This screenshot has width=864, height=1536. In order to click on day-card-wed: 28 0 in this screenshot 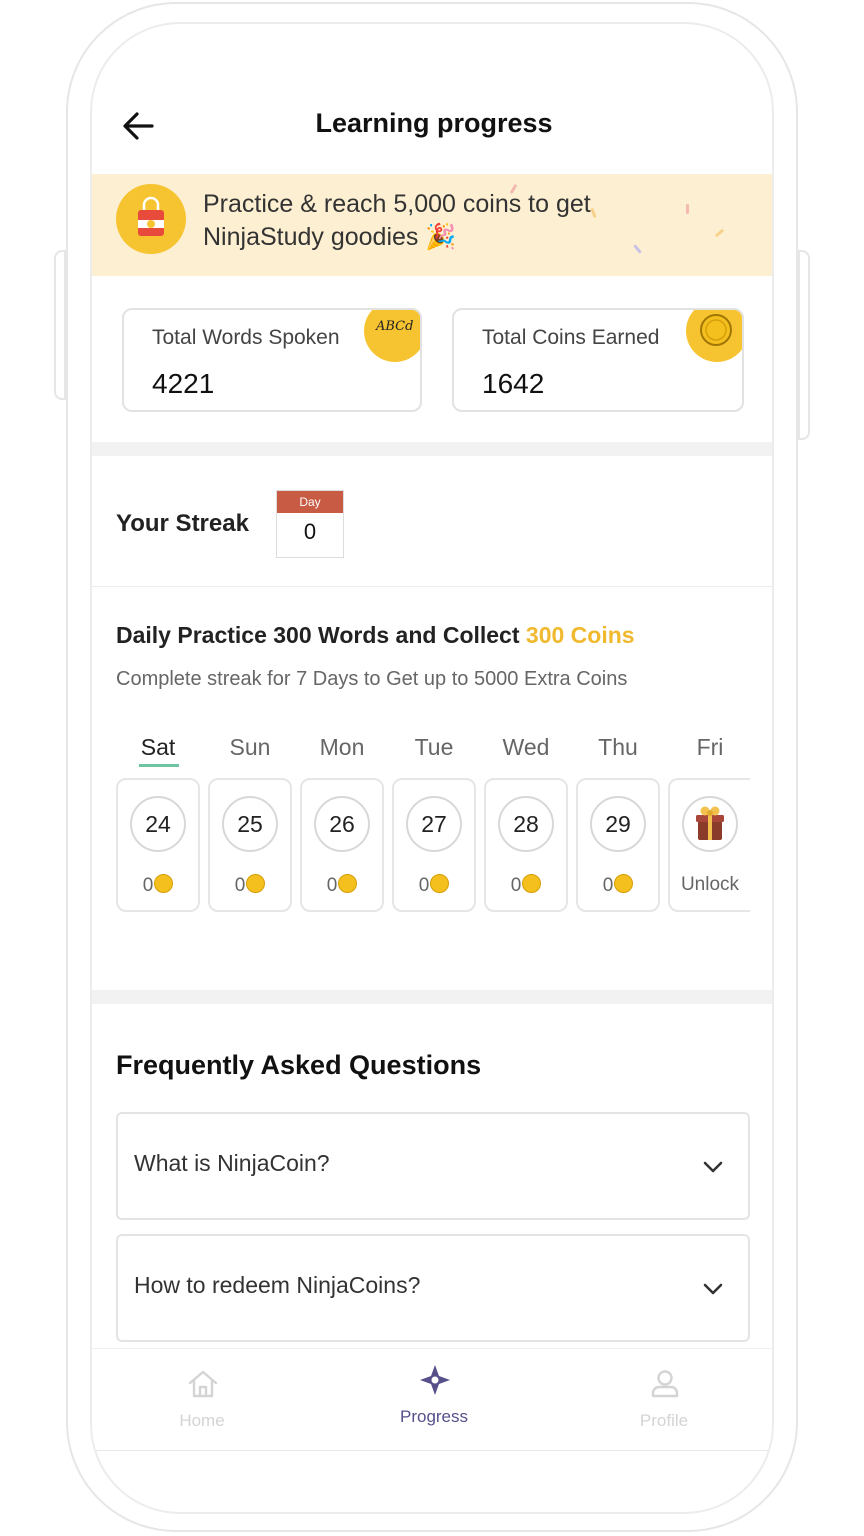, I will do `click(526, 845)`.